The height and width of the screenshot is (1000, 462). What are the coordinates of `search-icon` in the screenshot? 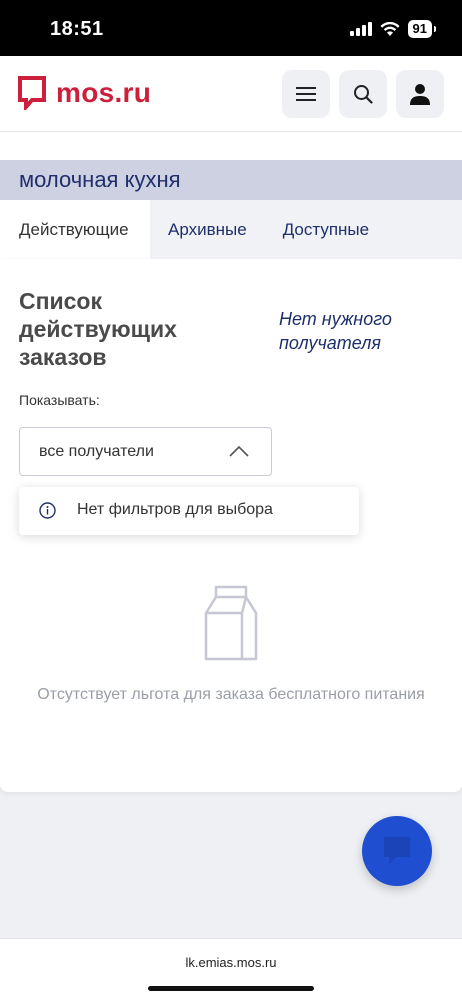 It's located at (363, 94).